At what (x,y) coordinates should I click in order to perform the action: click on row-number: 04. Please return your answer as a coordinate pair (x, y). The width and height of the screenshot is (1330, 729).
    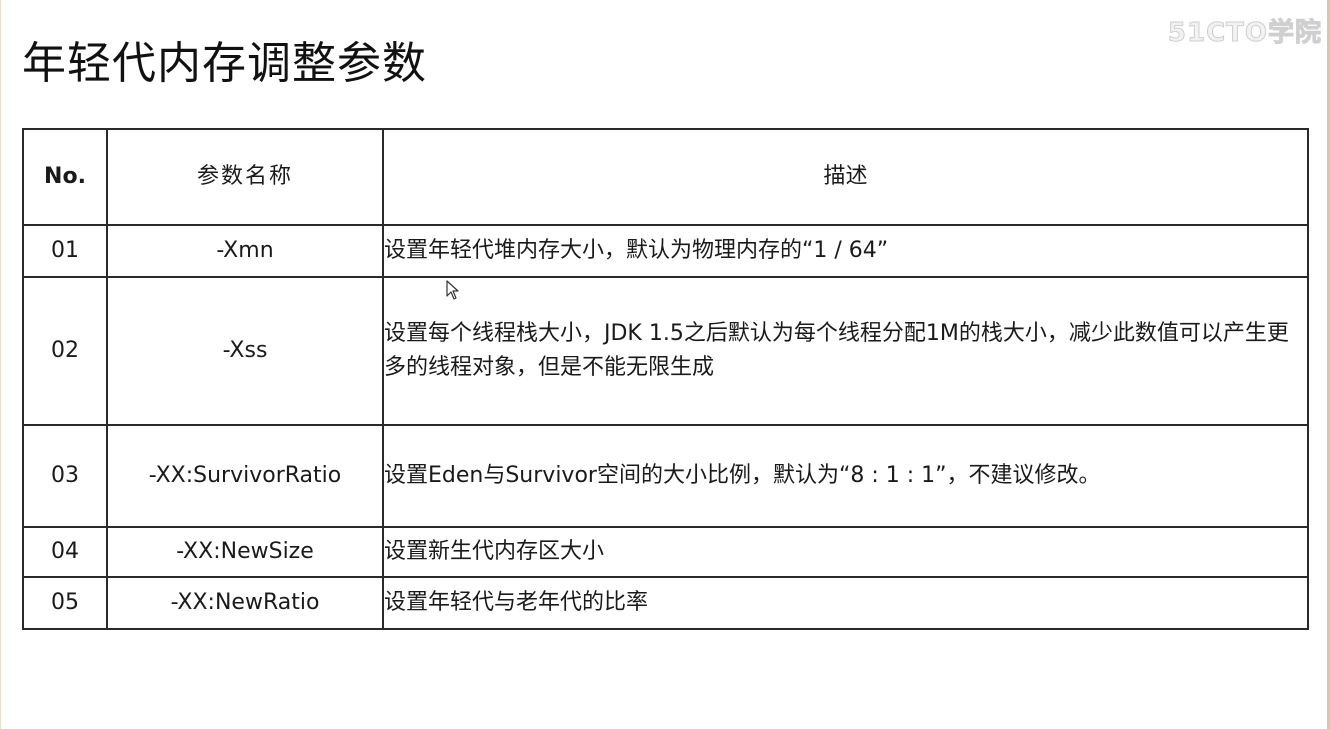
    Looking at the image, I should click on (65, 552).